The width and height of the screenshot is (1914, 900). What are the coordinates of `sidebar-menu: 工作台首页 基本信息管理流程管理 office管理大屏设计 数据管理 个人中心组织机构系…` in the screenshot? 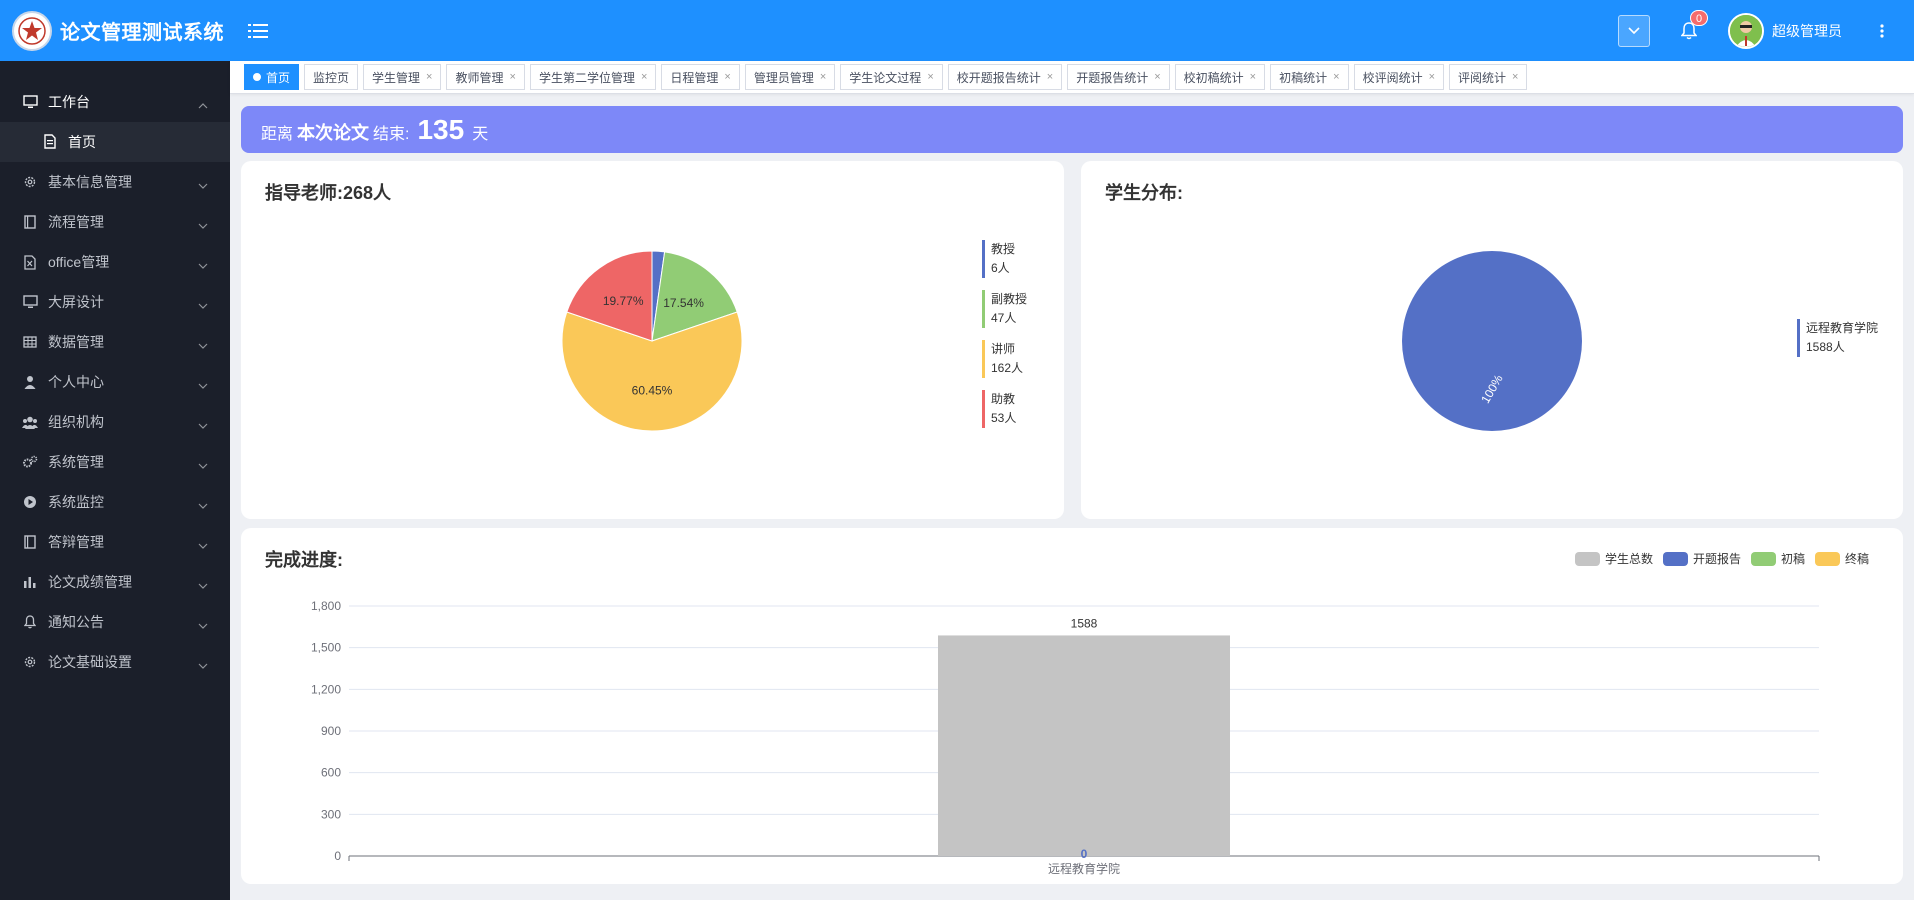 It's located at (115, 382).